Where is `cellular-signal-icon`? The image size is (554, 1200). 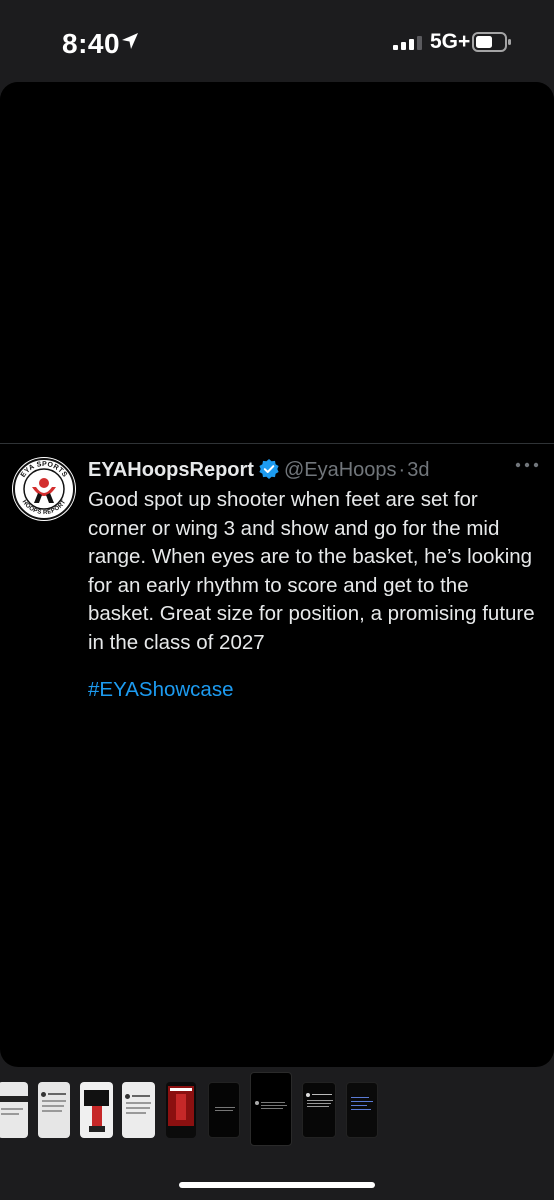 cellular-signal-icon is located at coordinates (407, 43).